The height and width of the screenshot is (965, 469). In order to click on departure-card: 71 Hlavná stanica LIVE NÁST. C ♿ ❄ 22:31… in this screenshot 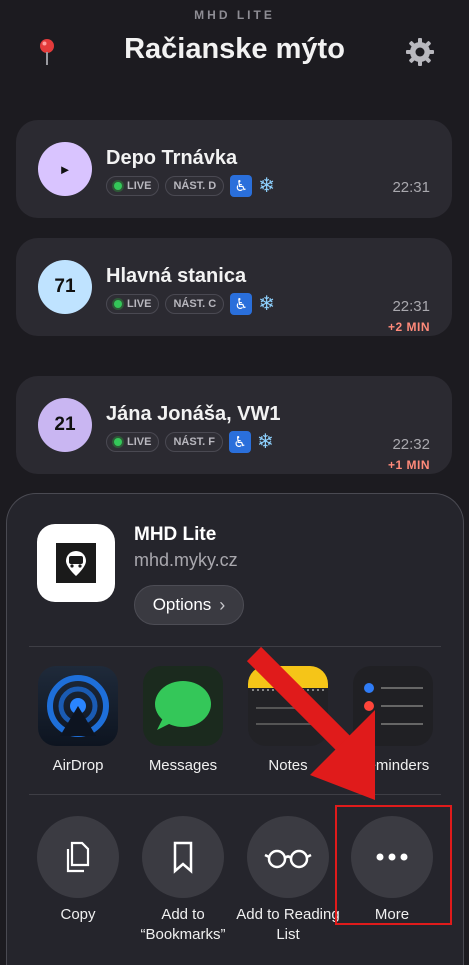, I will do `click(234, 287)`.